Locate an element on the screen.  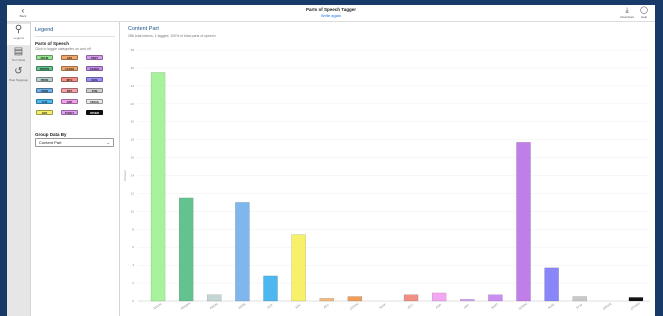
x-tick-label: SYM is located at coordinates (579, 305).